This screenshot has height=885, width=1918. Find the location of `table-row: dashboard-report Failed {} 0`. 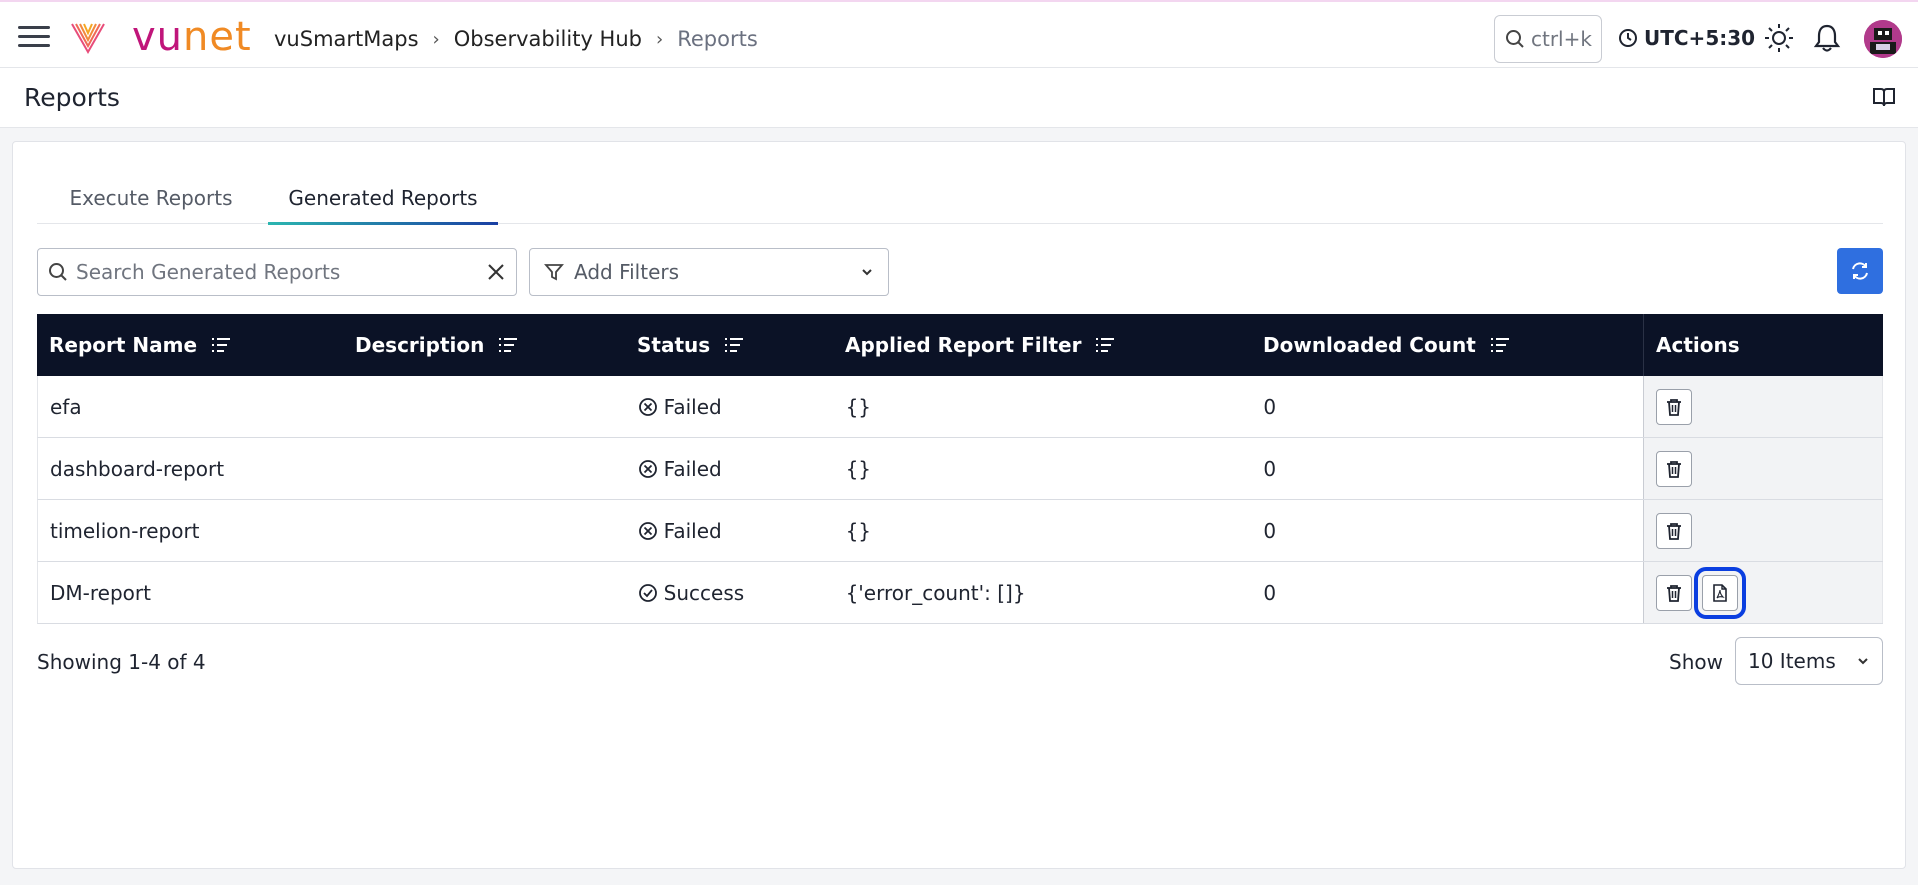

table-row: dashboard-report Failed {} 0 is located at coordinates (960, 469).